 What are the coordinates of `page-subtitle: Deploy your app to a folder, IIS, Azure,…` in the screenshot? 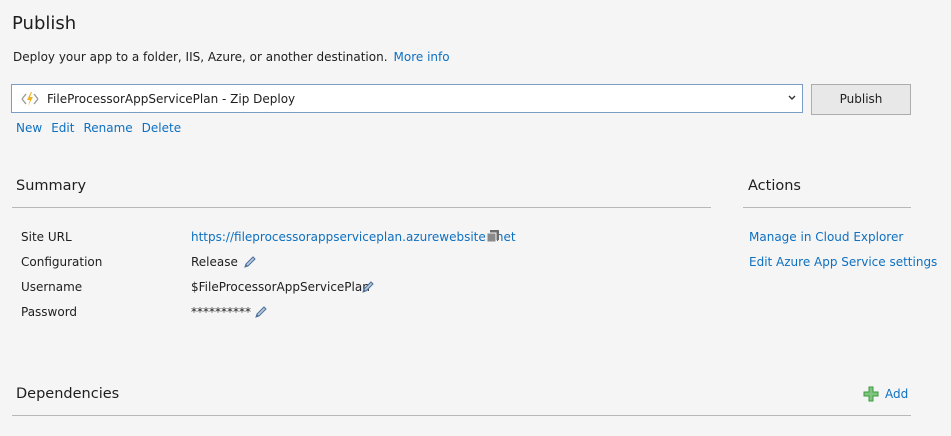 It's located at (231, 57).